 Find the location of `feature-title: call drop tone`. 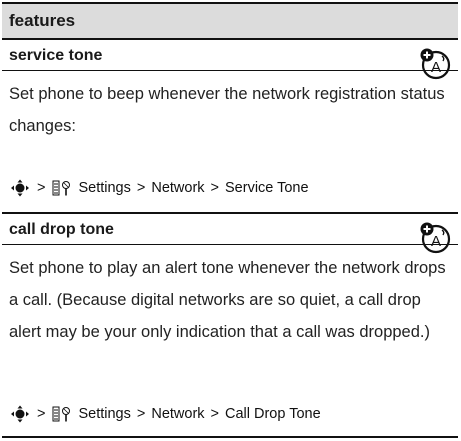

feature-title: call drop tone is located at coordinates (230, 229).